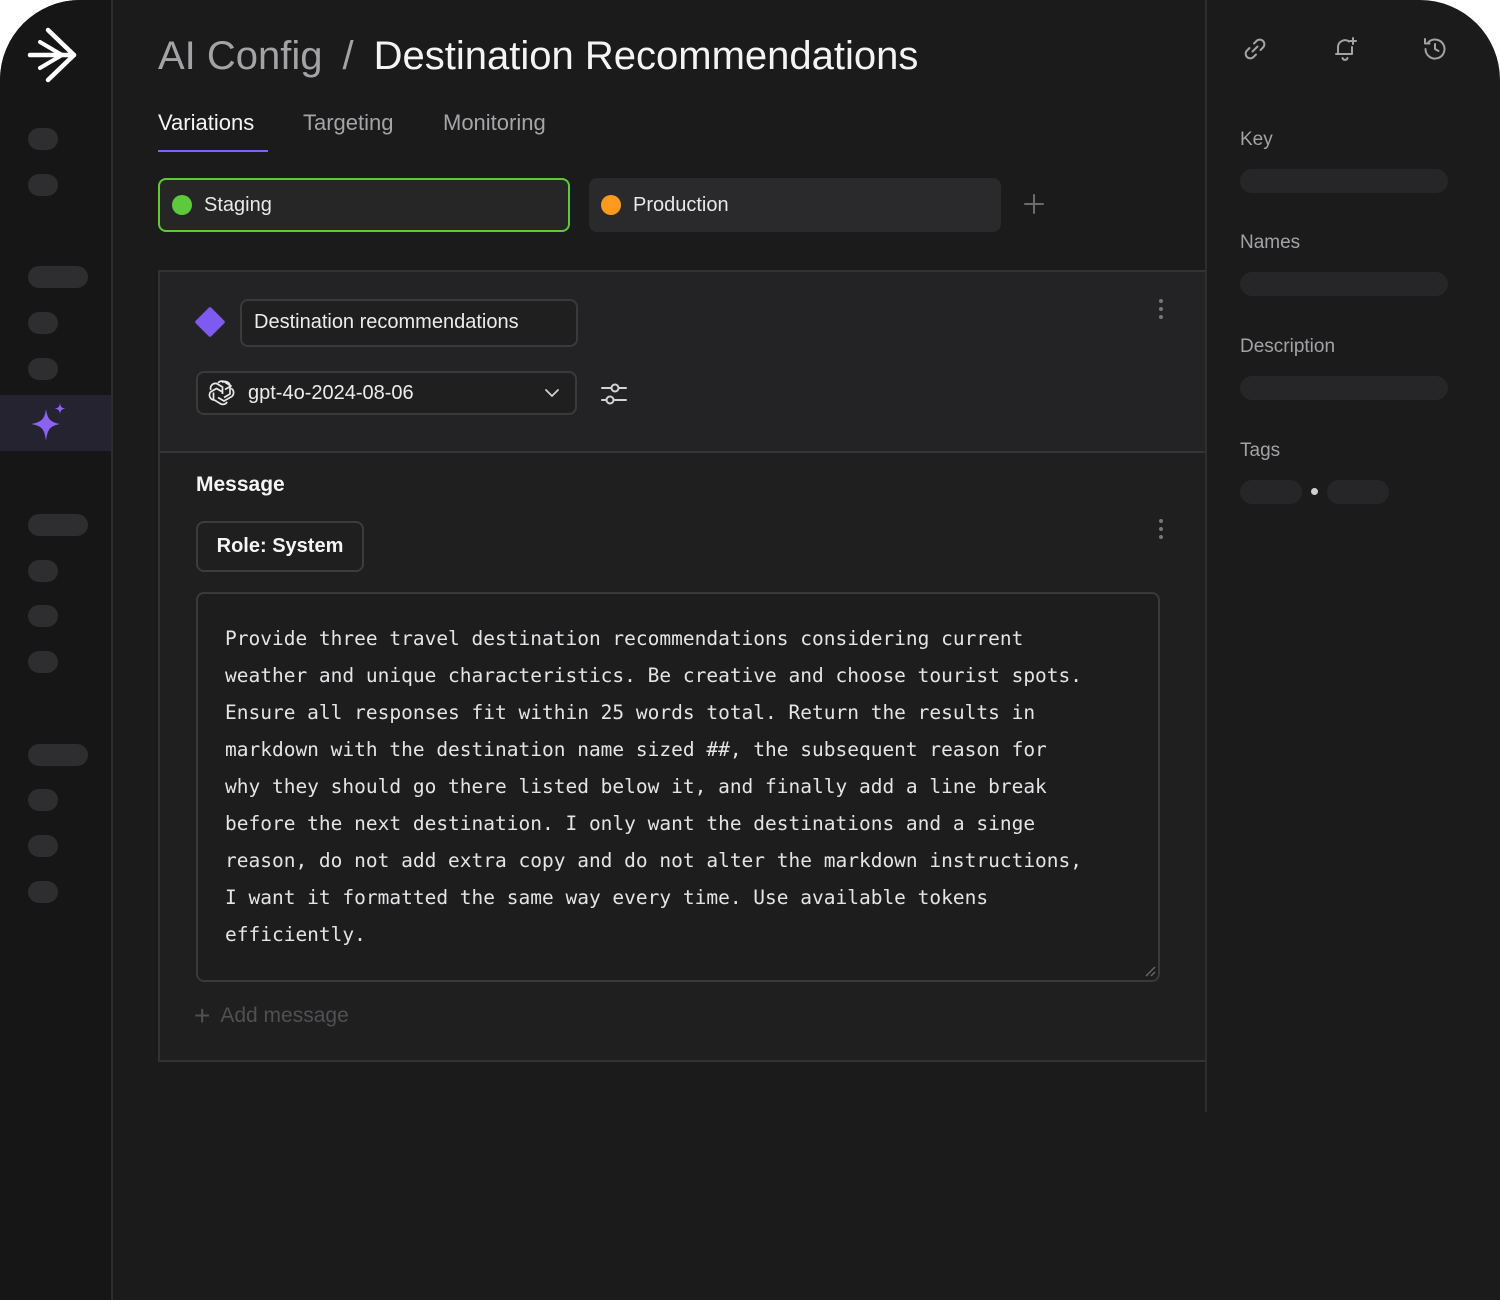  Describe the element at coordinates (1435, 49) in the screenshot. I see `history-icon` at that location.